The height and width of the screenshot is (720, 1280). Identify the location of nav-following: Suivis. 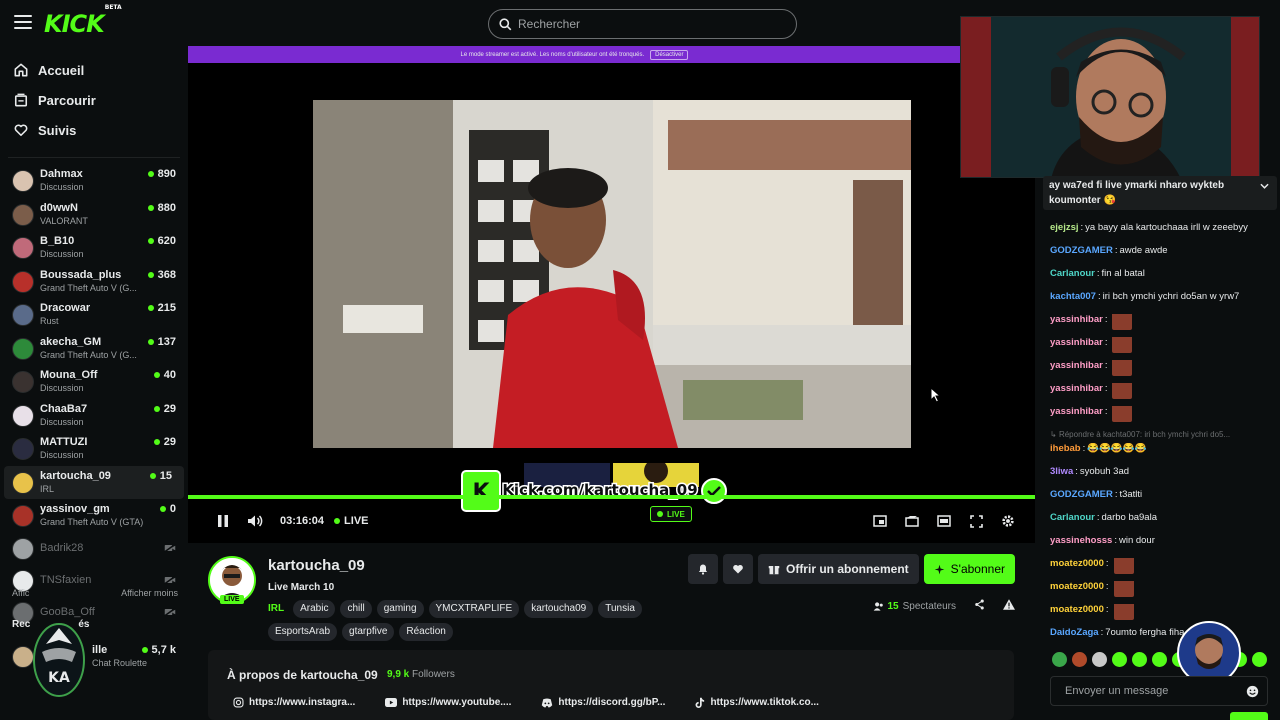
(94, 130).